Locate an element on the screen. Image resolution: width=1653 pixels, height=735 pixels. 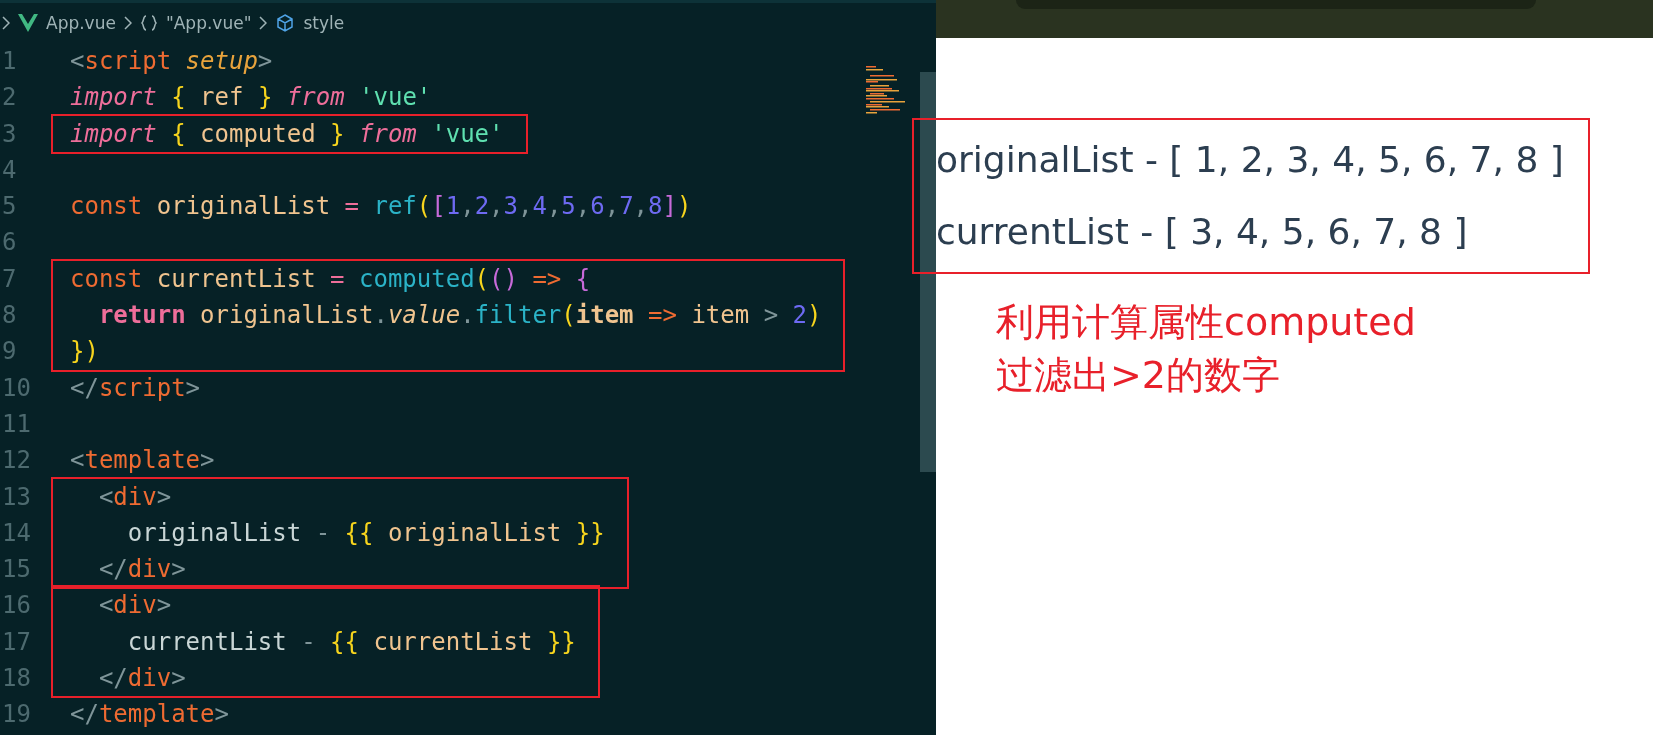
breadcrumb-item: style is located at coordinates (324, 23).